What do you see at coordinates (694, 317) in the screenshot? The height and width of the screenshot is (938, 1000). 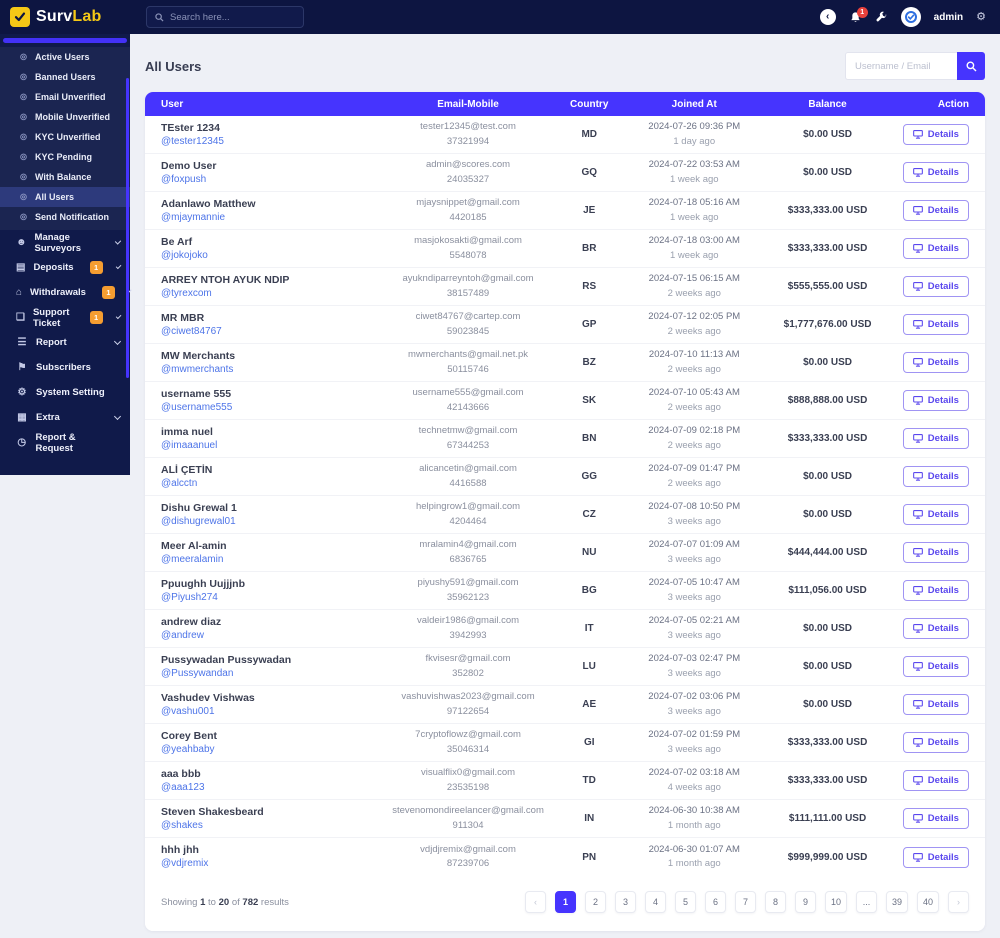 I see `joined-date: 2024-07-12 02:05 PM` at bounding box center [694, 317].